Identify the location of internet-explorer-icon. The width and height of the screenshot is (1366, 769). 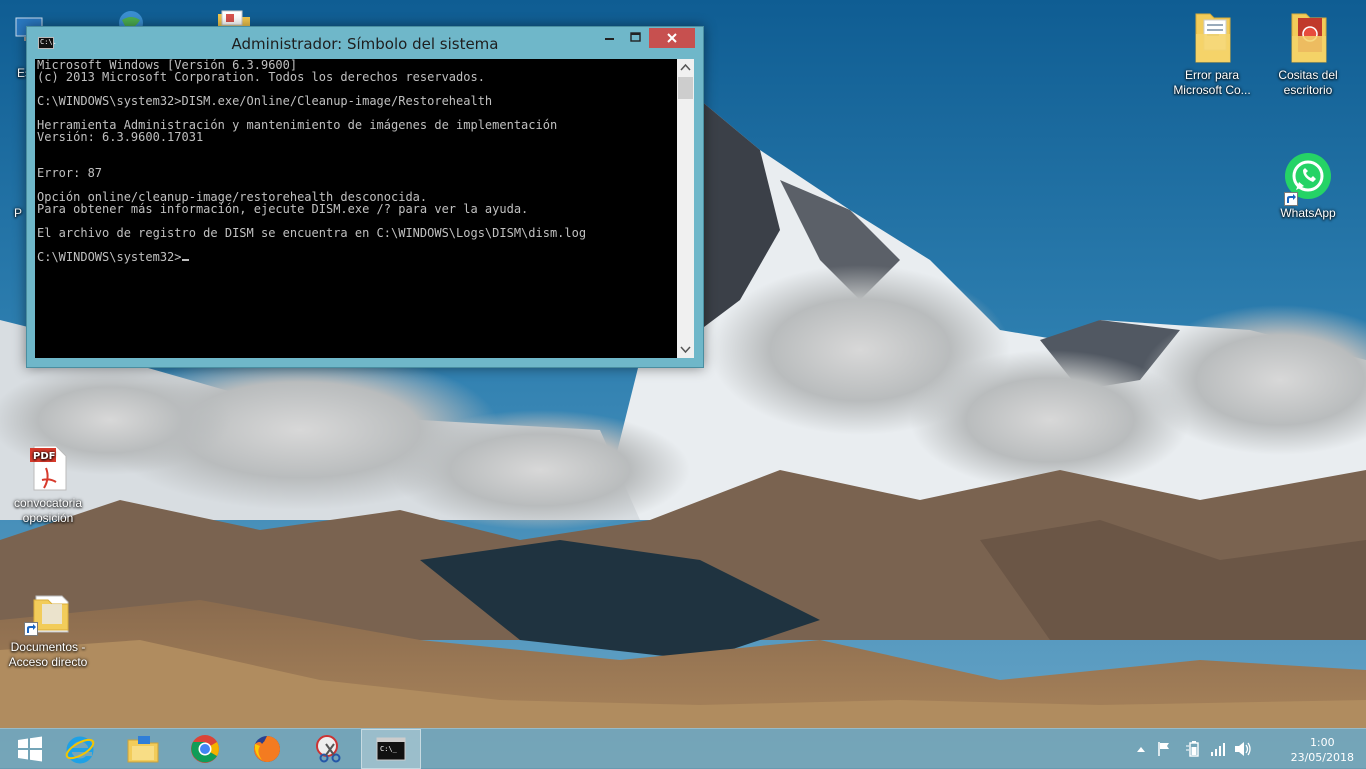
(80, 750).